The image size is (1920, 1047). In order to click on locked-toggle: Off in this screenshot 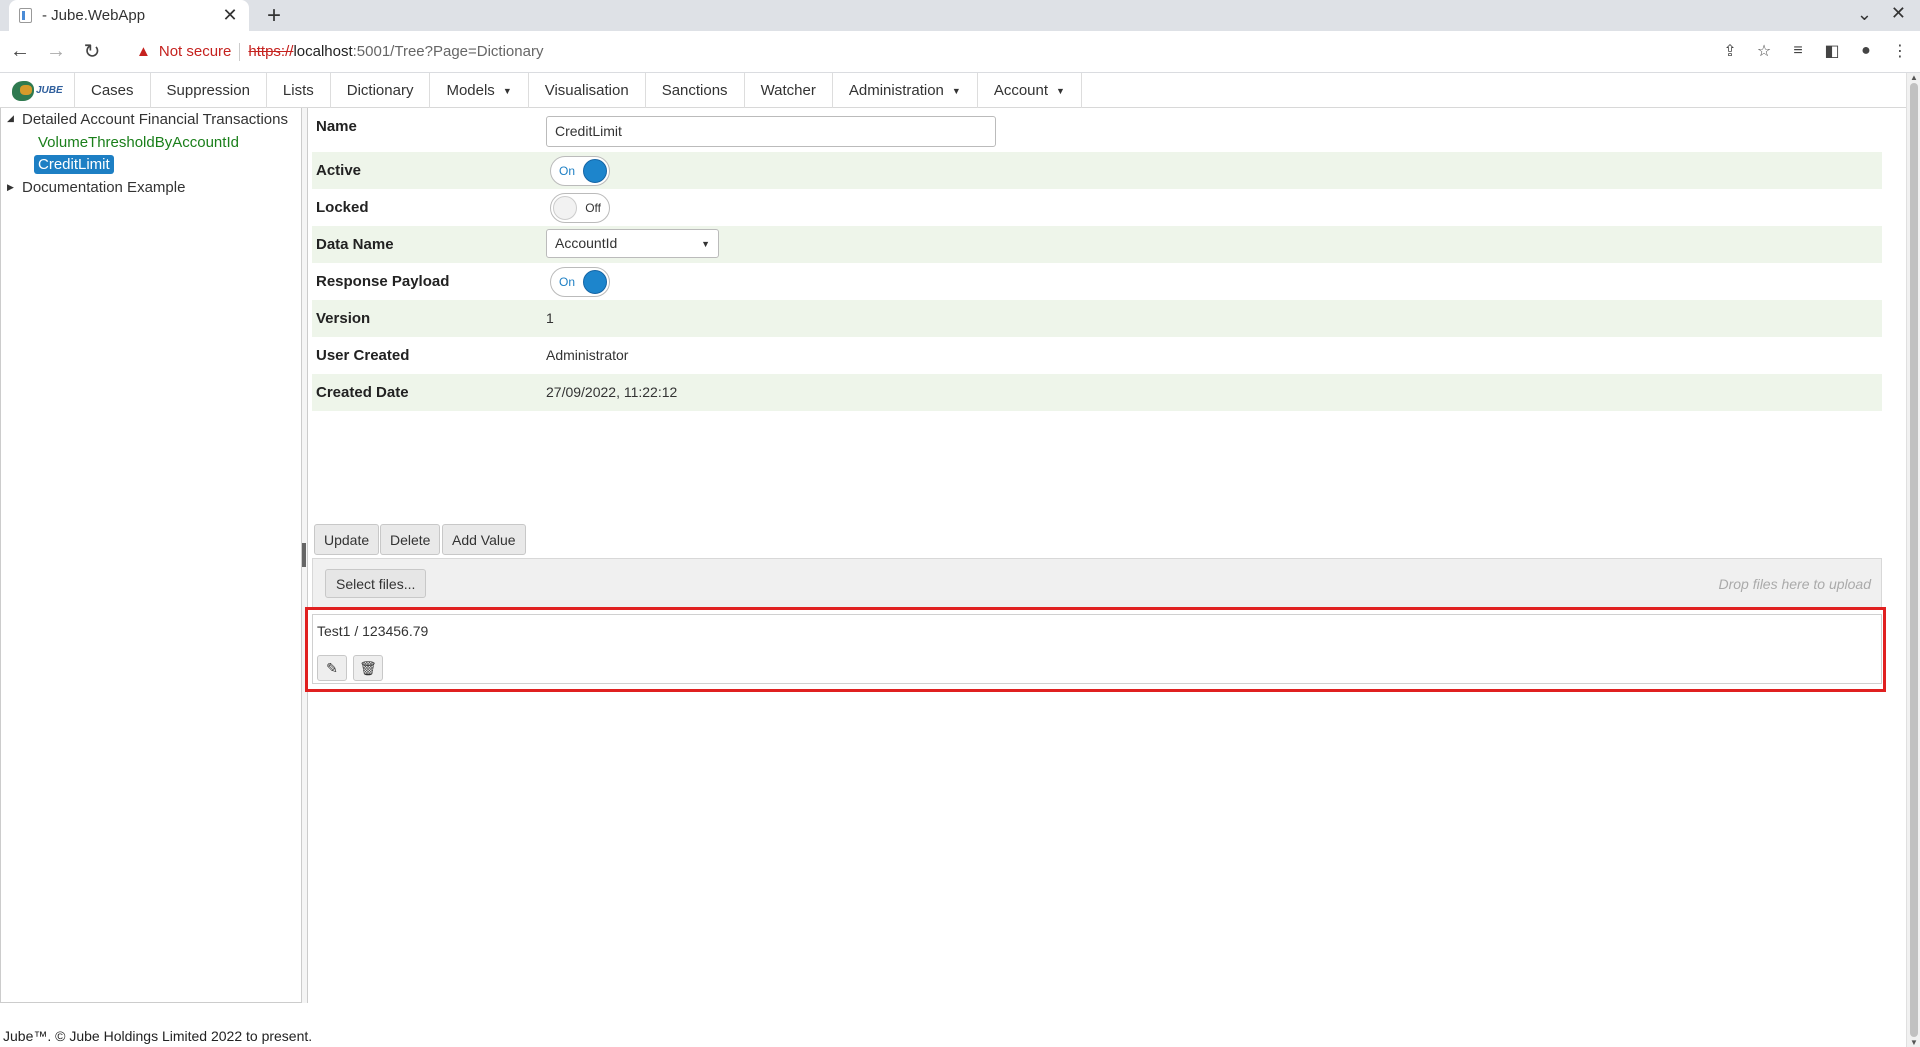, I will do `click(580, 208)`.